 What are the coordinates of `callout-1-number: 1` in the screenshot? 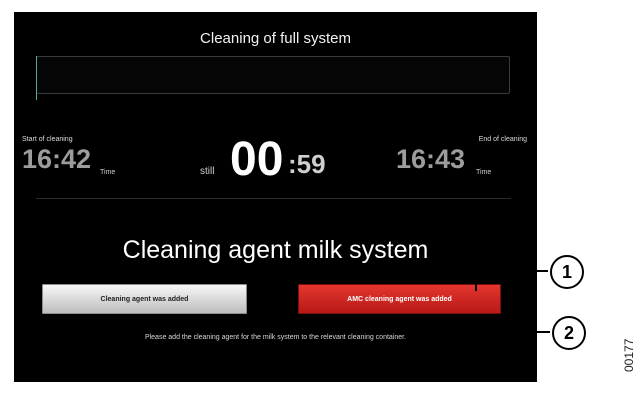 It's located at (566, 271).